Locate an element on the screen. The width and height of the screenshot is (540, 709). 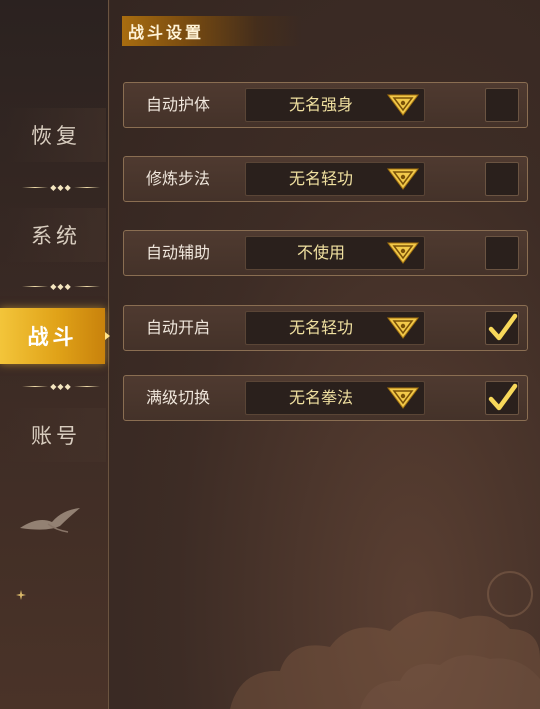
sidebar-item-system: 系统 is located at coordinates (56, 235).